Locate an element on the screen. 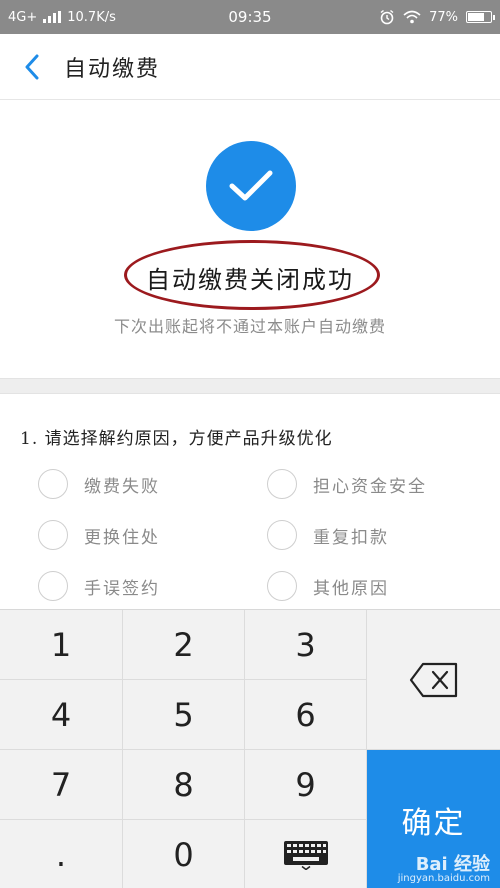 This screenshot has height=888, width=500. key-2: 2 is located at coordinates (184, 645).